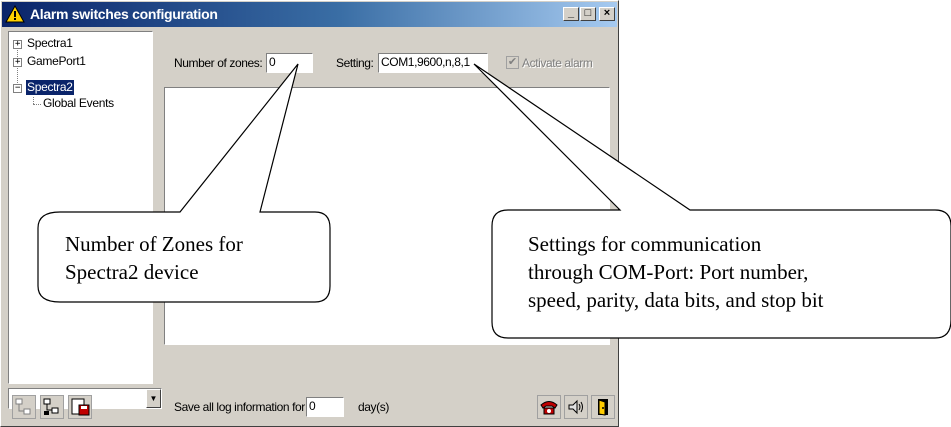  I want to click on callout-line: Settings for communication, so click(645, 244).